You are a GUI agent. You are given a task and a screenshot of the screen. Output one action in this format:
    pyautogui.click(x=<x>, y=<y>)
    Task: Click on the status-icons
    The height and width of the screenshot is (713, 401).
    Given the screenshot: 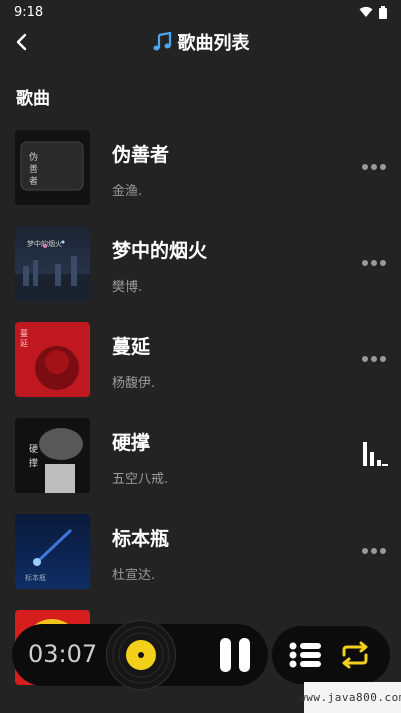 What is the action you would take?
    pyautogui.click(x=373, y=12)
    